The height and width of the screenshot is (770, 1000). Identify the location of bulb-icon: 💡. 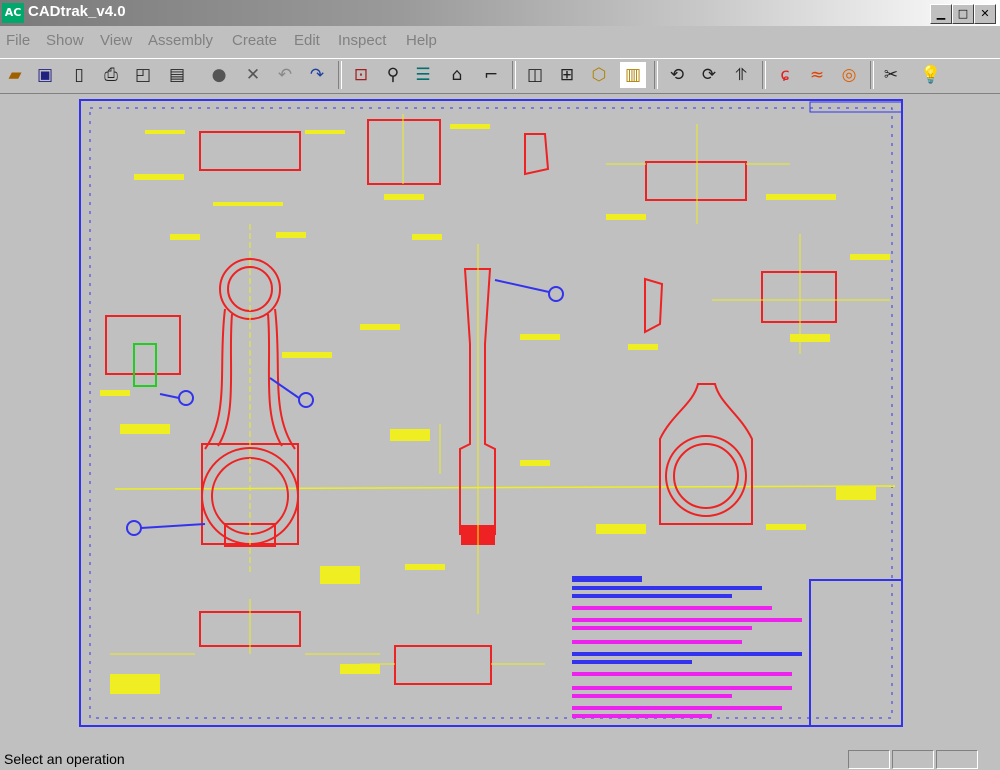
(931, 75).